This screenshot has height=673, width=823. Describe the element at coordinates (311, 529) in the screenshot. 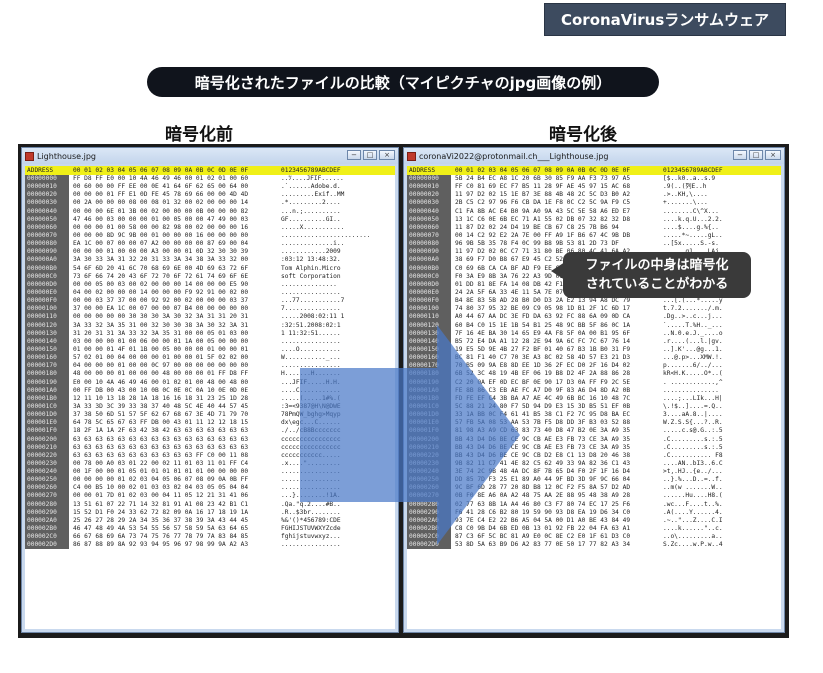

I see `row-ascii: FGHIJSTUVWXYZcde` at that location.